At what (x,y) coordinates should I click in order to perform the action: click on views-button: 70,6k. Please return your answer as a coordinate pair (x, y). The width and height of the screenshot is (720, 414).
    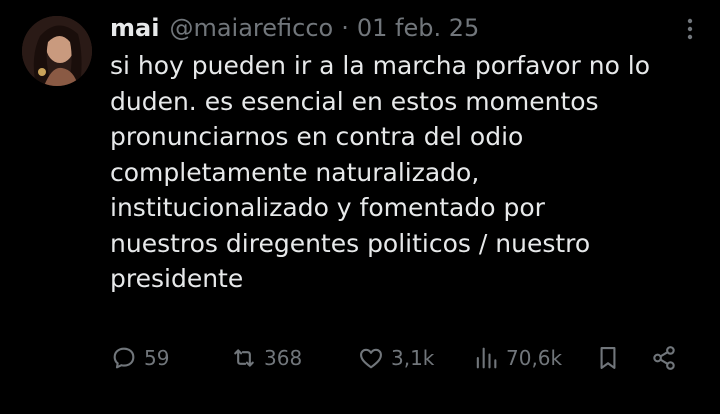
    Looking at the image, I should click on (517, 358).